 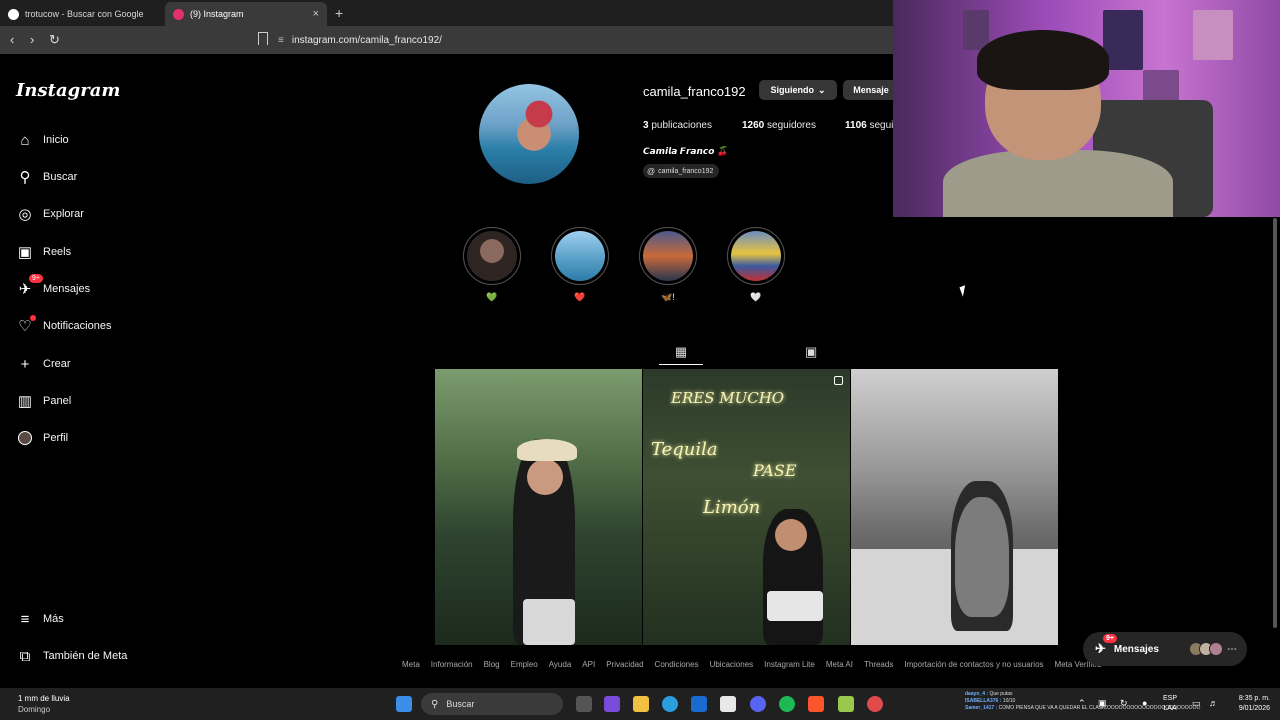 I want to click on tagged-icon: ▣, so click(x=811, y=351).